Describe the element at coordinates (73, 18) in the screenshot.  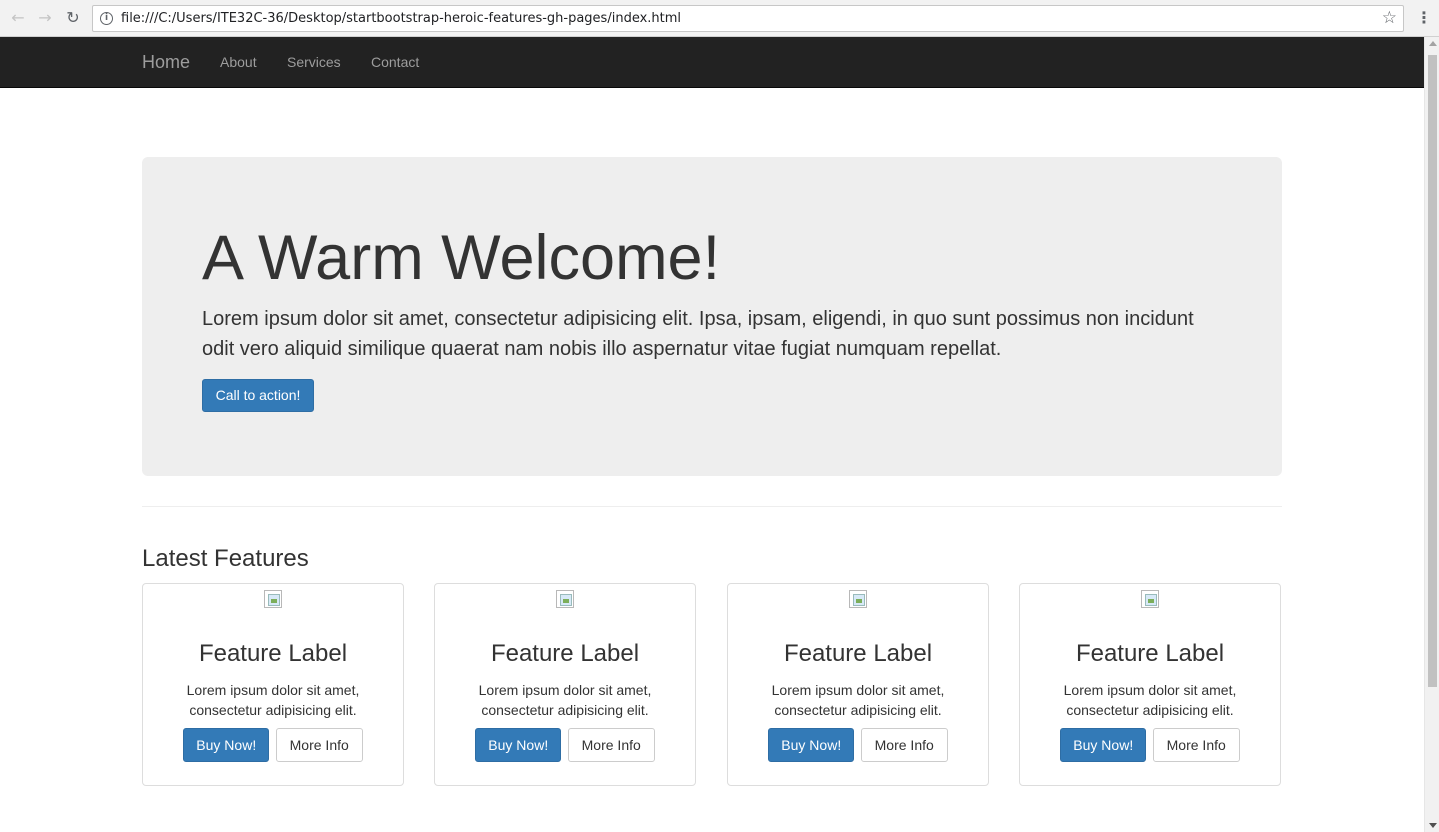
I see `reload-icon: ↻` at that location.